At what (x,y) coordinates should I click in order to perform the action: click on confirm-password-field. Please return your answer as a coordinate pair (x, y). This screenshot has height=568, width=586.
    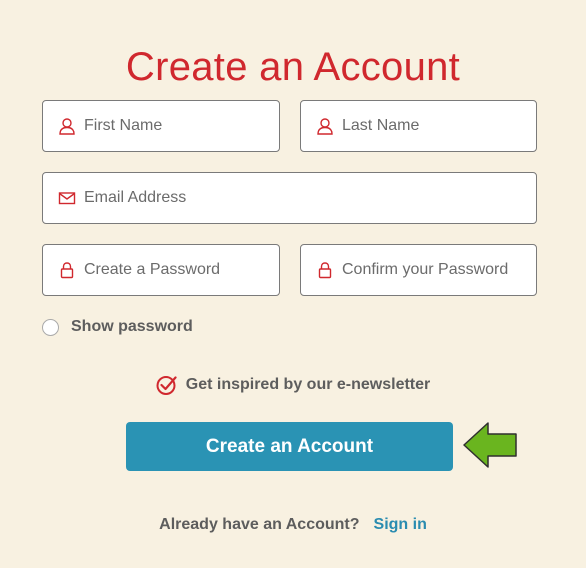
    Looking at the image, I should click on (418, 270).